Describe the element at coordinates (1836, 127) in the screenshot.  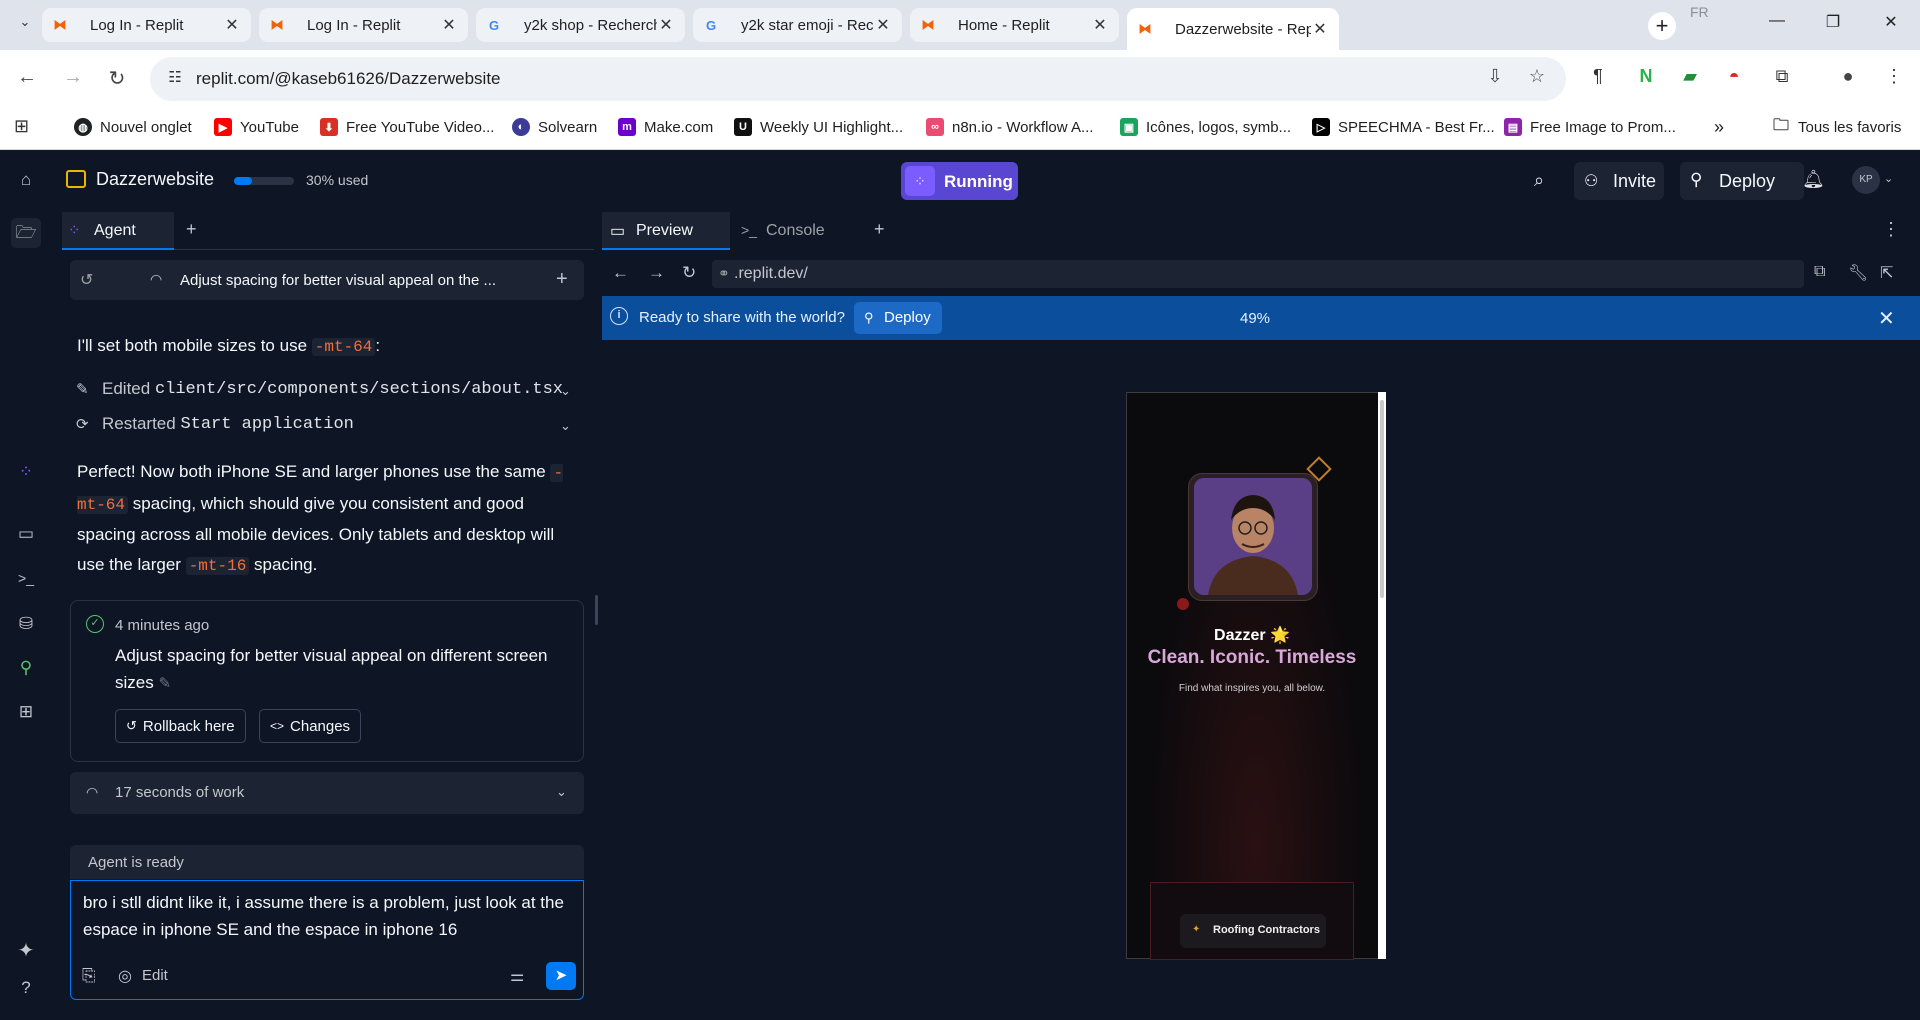
I see `all-bookmarks-folder: 🗀 Tous les favoris` at that location.